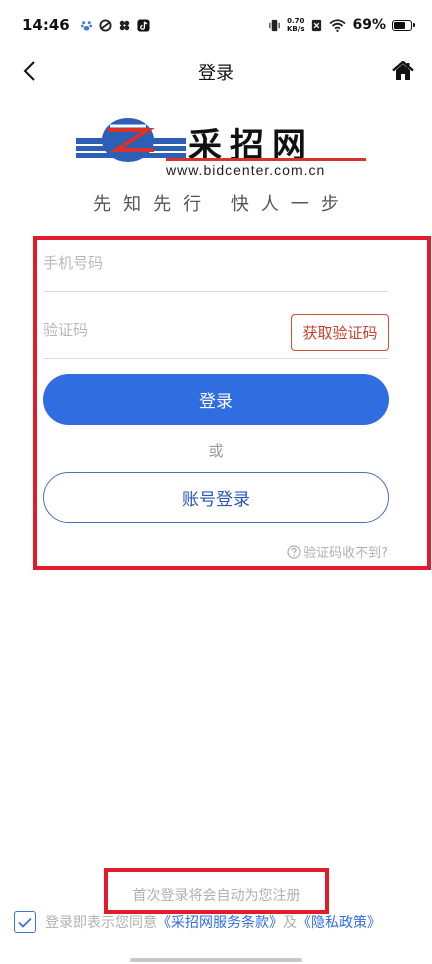  Describe the element at coordinates (400, 25) in the screenshot. I see `battery-fill` at that location.